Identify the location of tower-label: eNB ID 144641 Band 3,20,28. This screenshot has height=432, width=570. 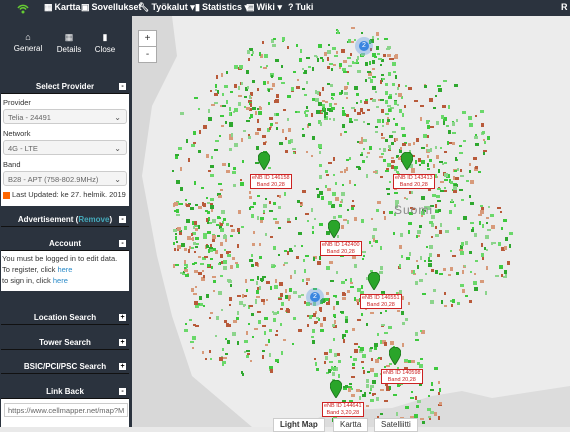
(343, 409).